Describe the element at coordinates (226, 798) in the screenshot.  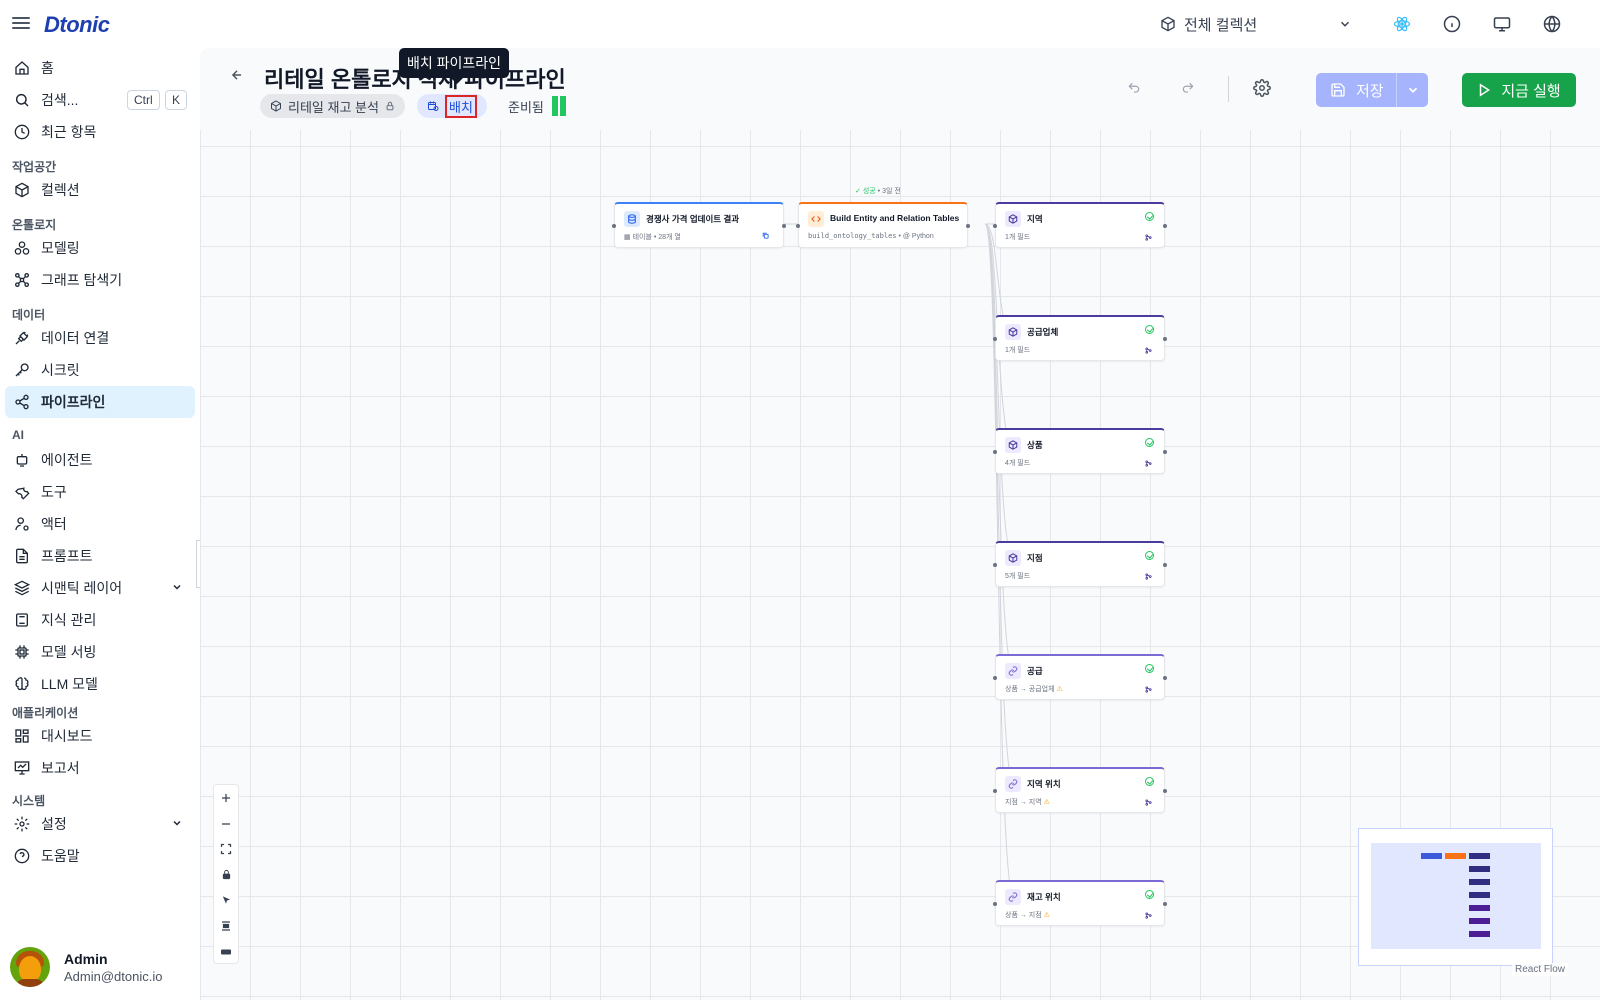
I see `zoom-in-button` at that location.